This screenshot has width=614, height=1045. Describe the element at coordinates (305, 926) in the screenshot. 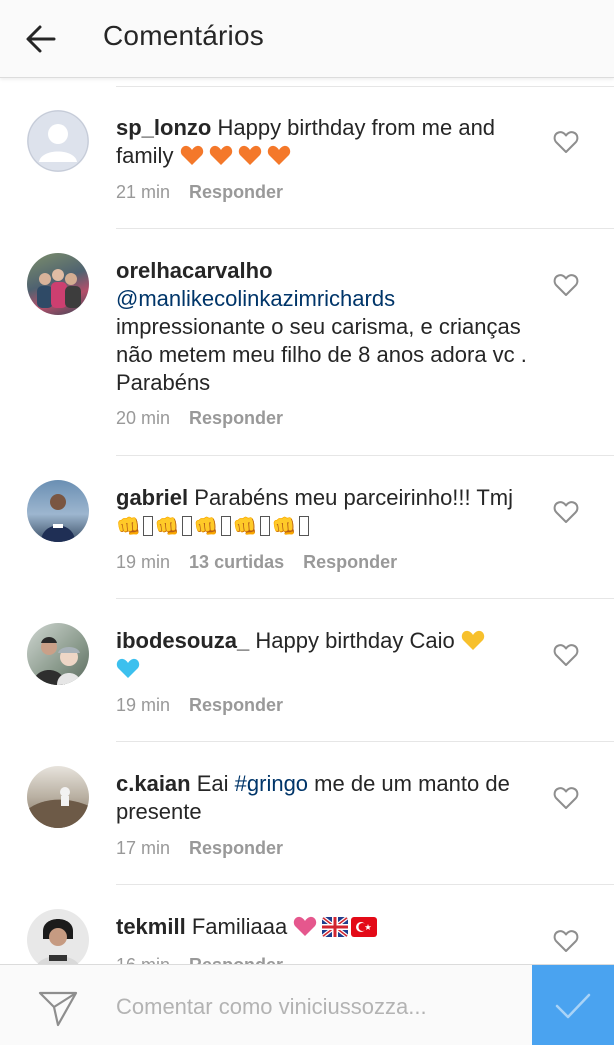

I see `pink-heart-emoji` at that location.